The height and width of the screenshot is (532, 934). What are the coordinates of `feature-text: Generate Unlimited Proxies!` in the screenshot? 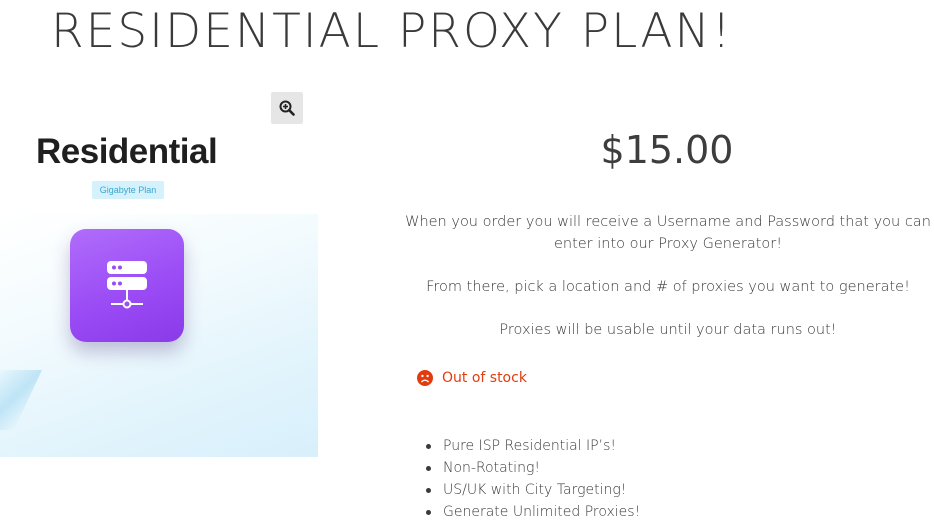 It's located at (542, 512).